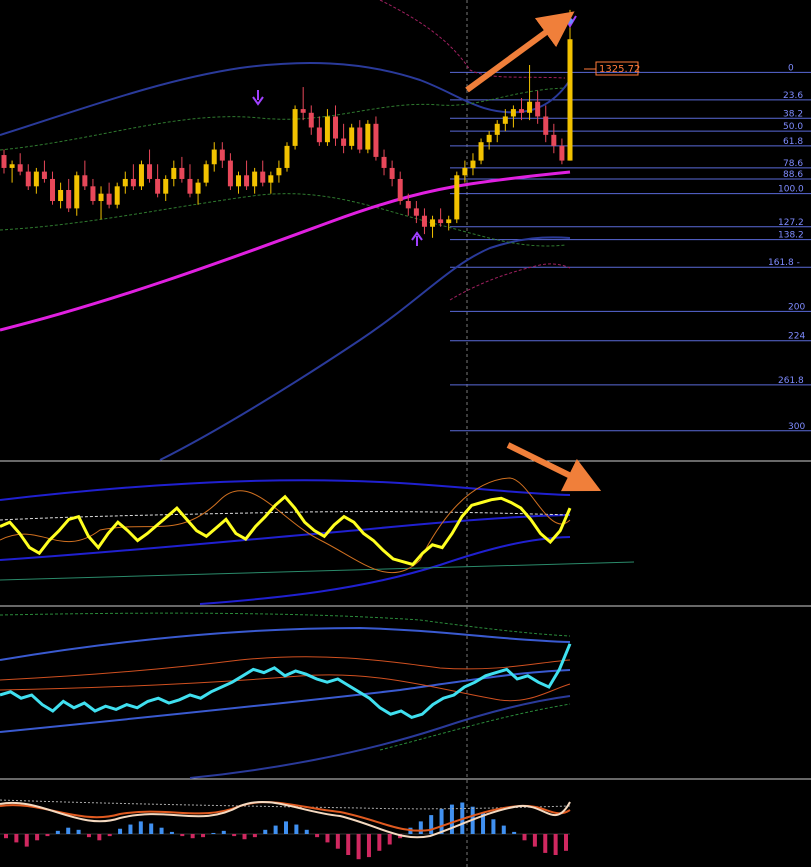  What do you see at coordinates (793, 175) in the screenshot?
I see `fib-level-label: 88.6` at bounding box center [793, 175].